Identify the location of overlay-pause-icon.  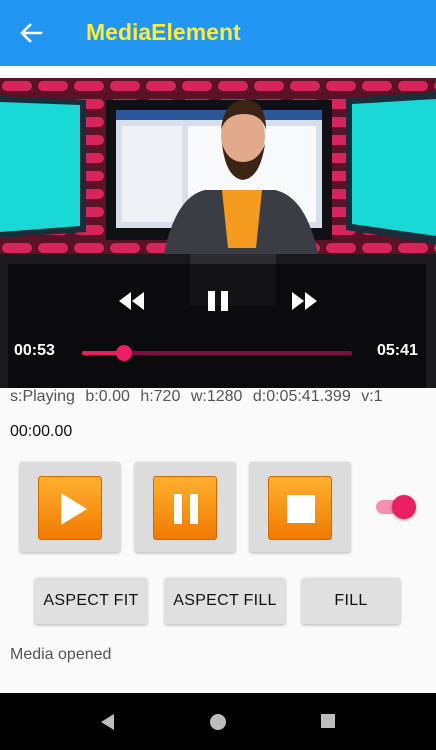
(218, 303).